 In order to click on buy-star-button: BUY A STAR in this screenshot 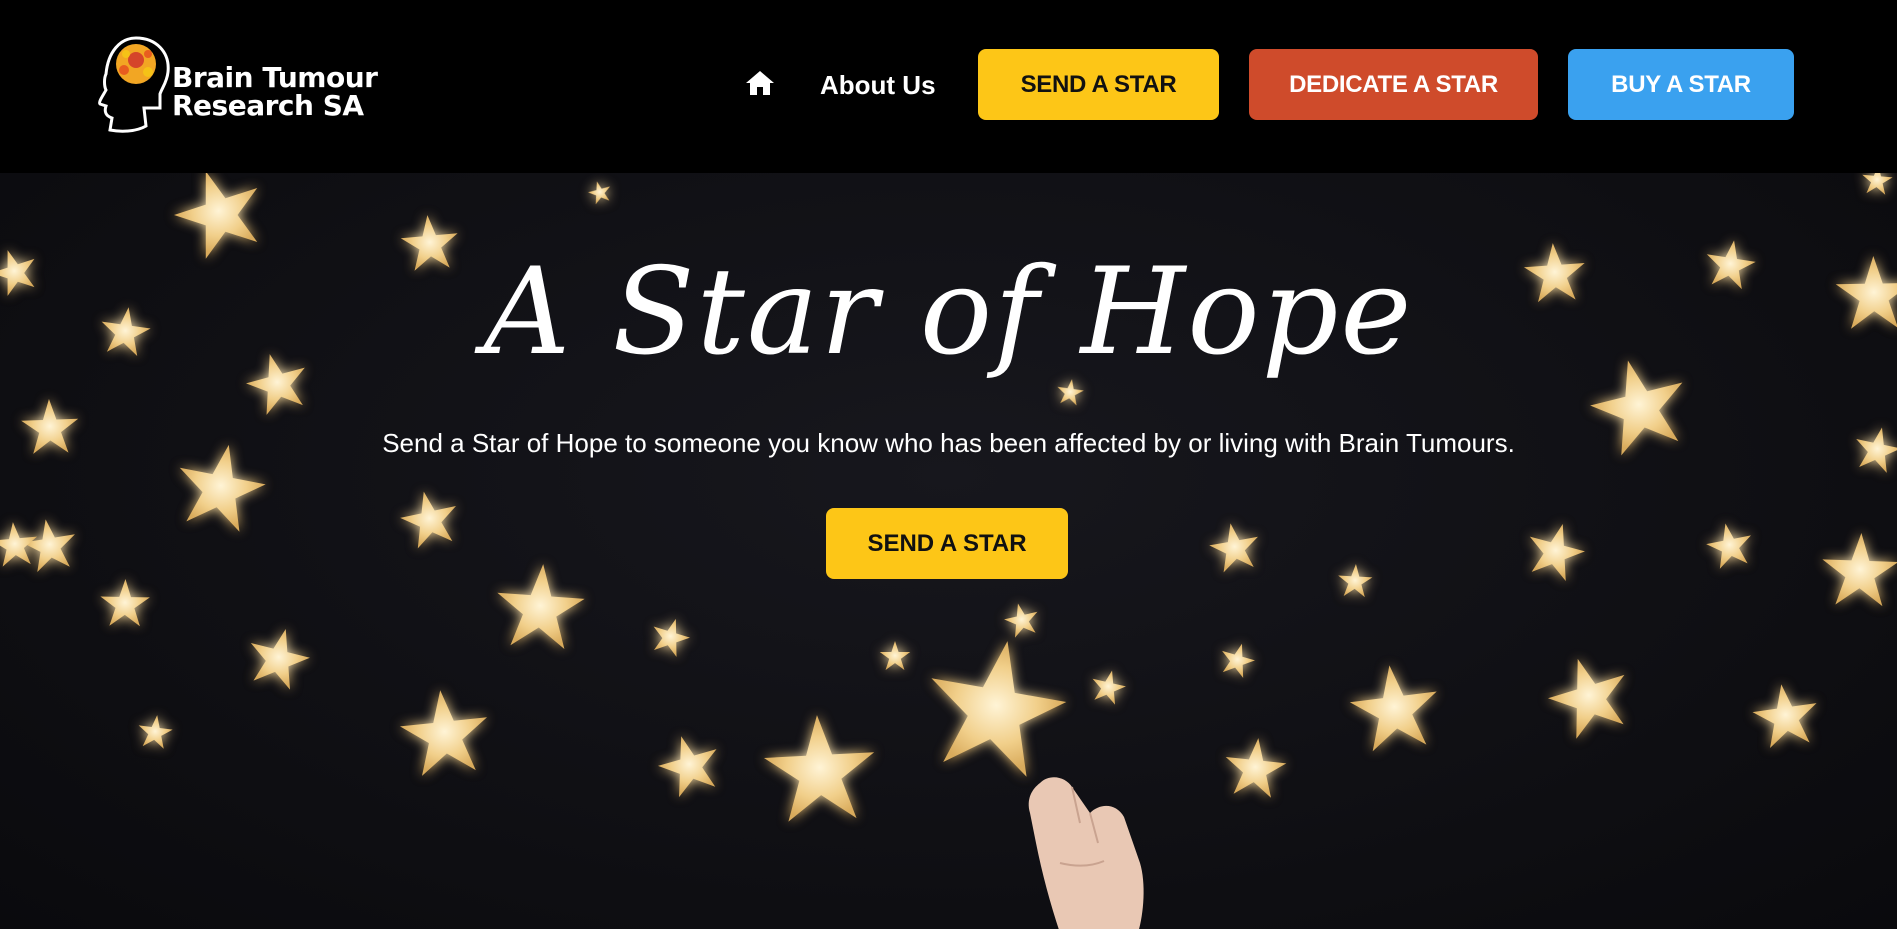, I will do `click(1681, 84)`.